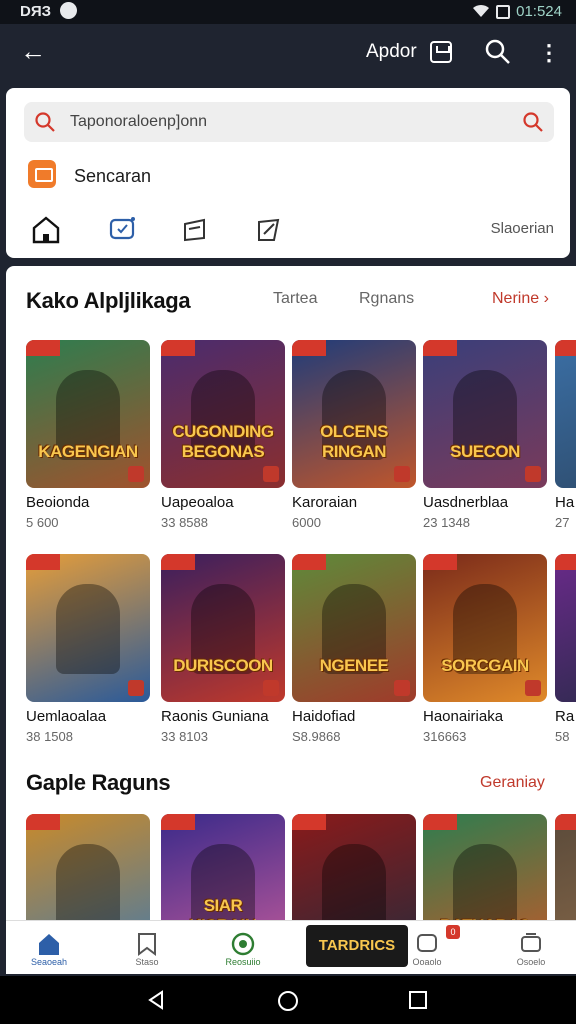 This screenshot has width=576, height=1024. I want to click on app-card: RATHARAS, so click(485, 867).